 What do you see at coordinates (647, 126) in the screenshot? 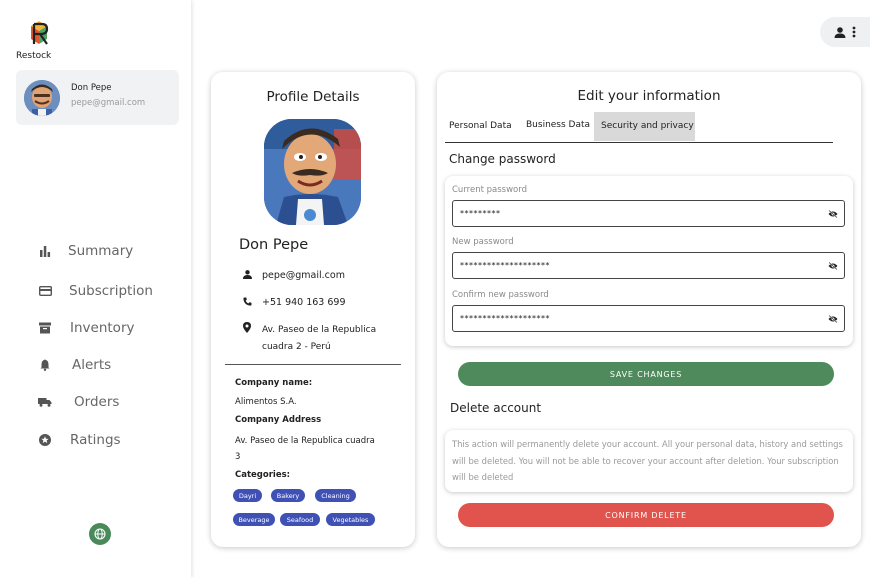
I see `tab-security-privacy: Security and privacy` at bounding box center [647, 126].